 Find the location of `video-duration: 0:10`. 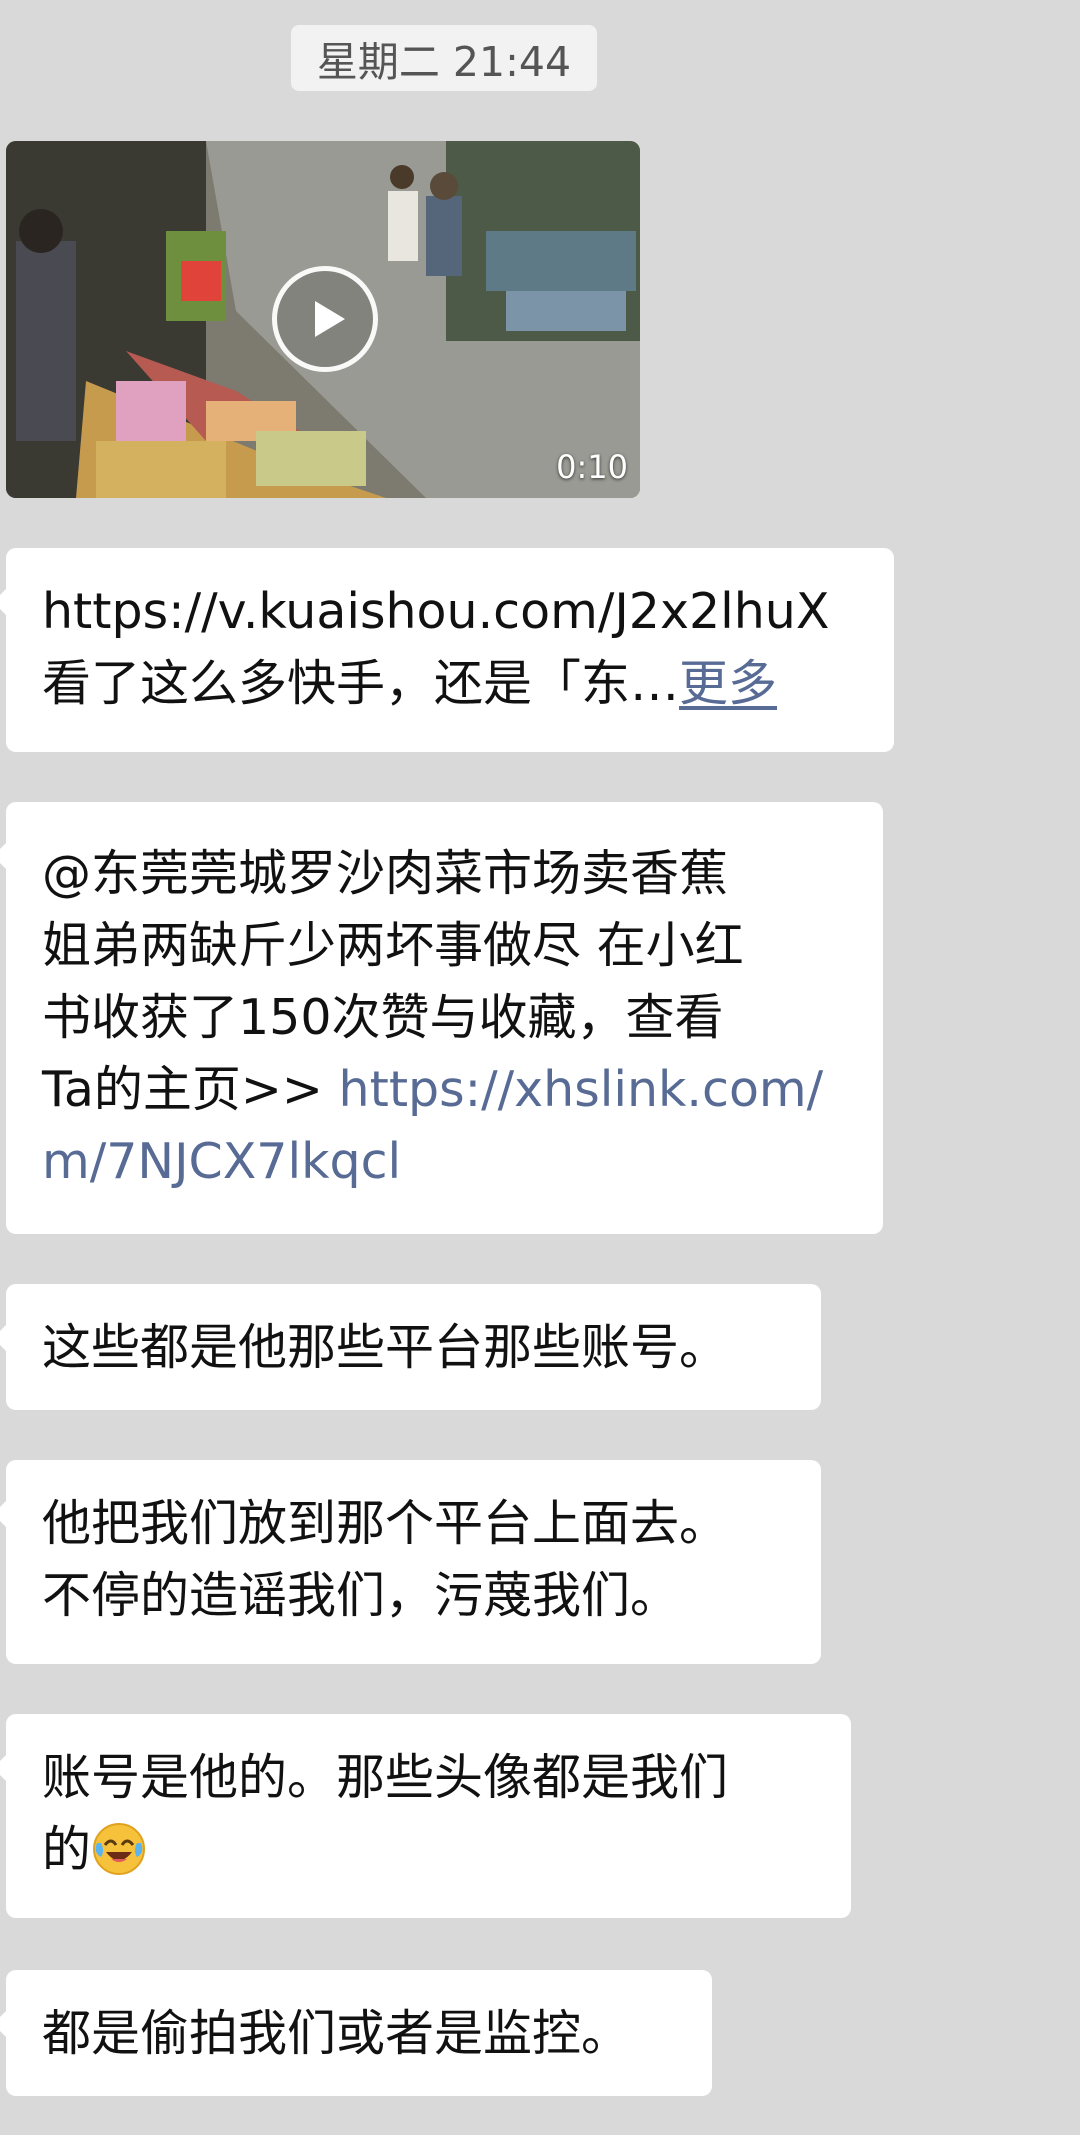

video-duration: 0:10 is located at coordinates (592, 467).